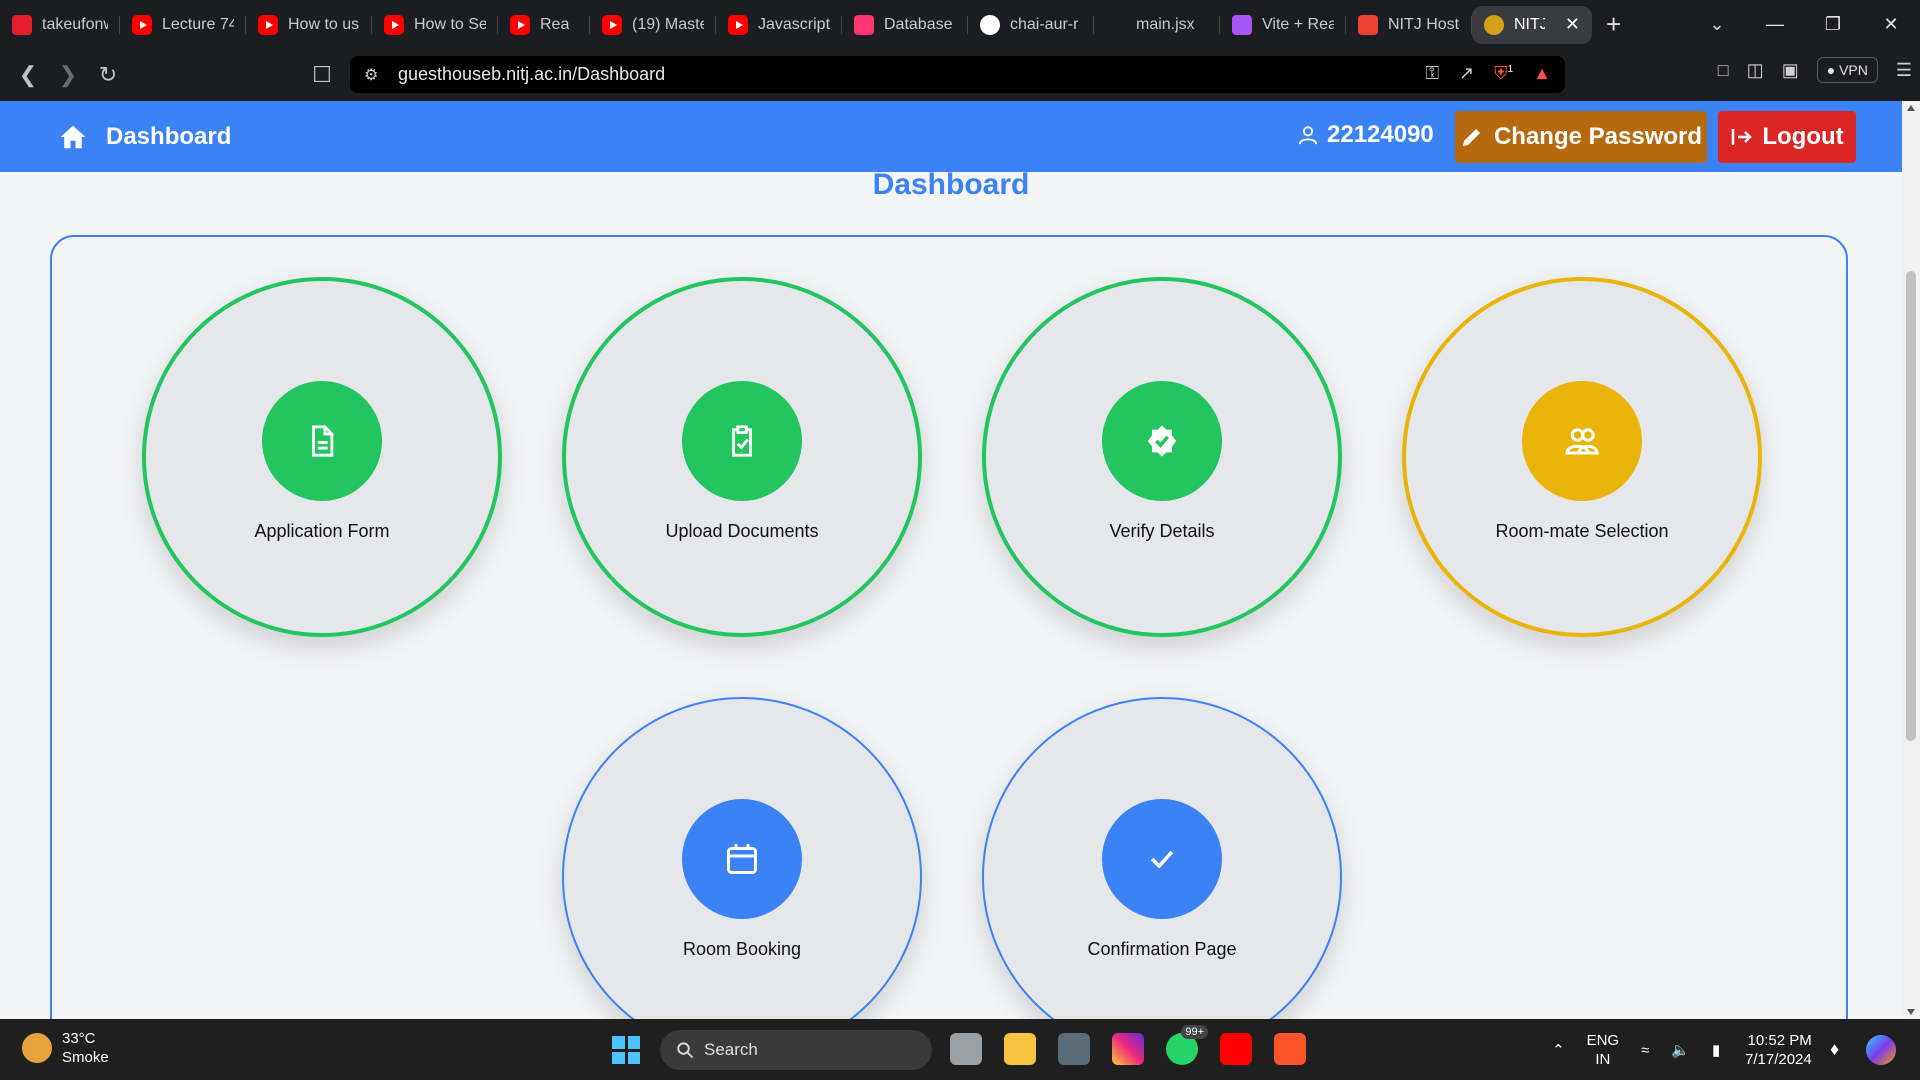 The width and height of the screenshot is (1920, 1080). I want to click on browser-tab: chai-aur-r, so click(1031, 24).